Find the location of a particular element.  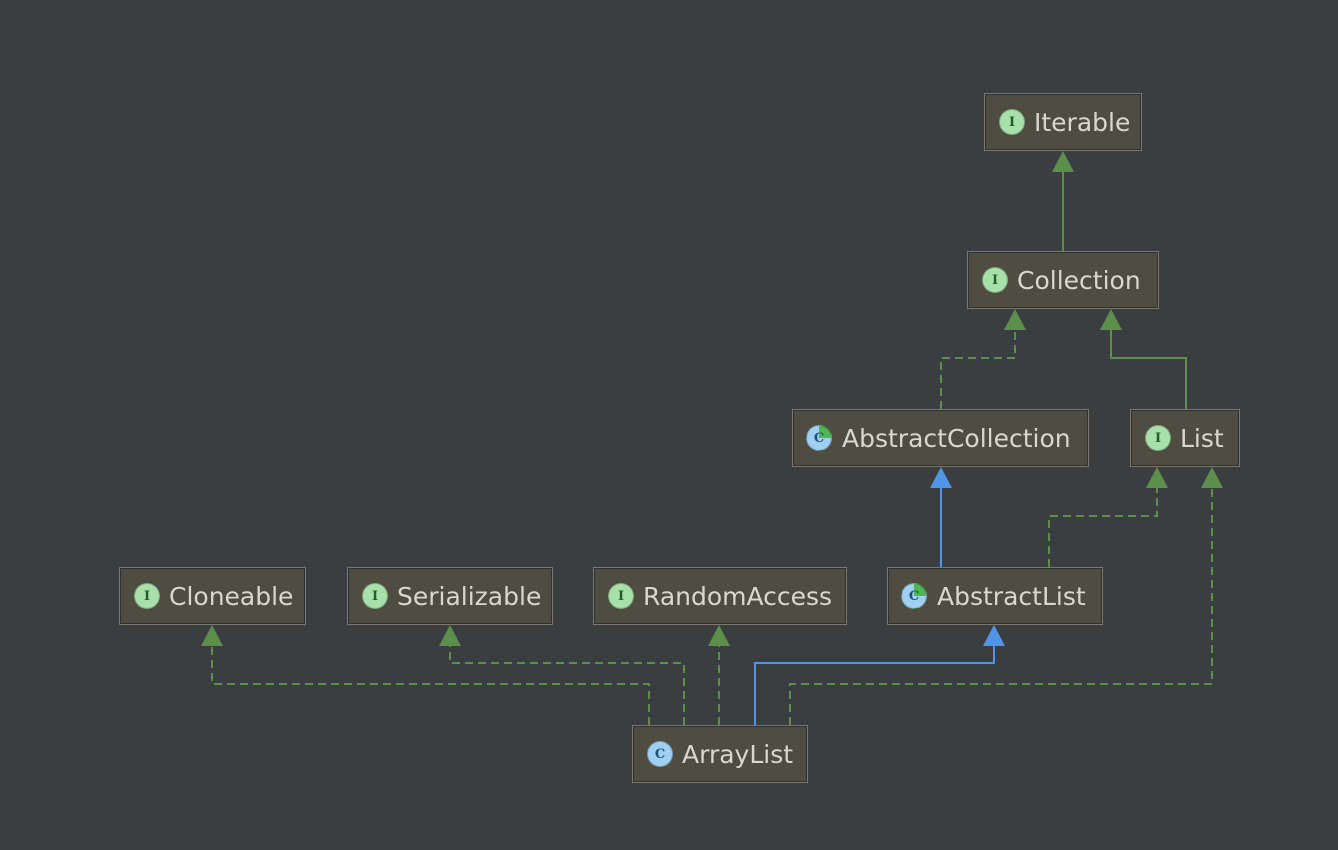

node-abstractlist: C AbstractList is located at coordinates (995, 596).